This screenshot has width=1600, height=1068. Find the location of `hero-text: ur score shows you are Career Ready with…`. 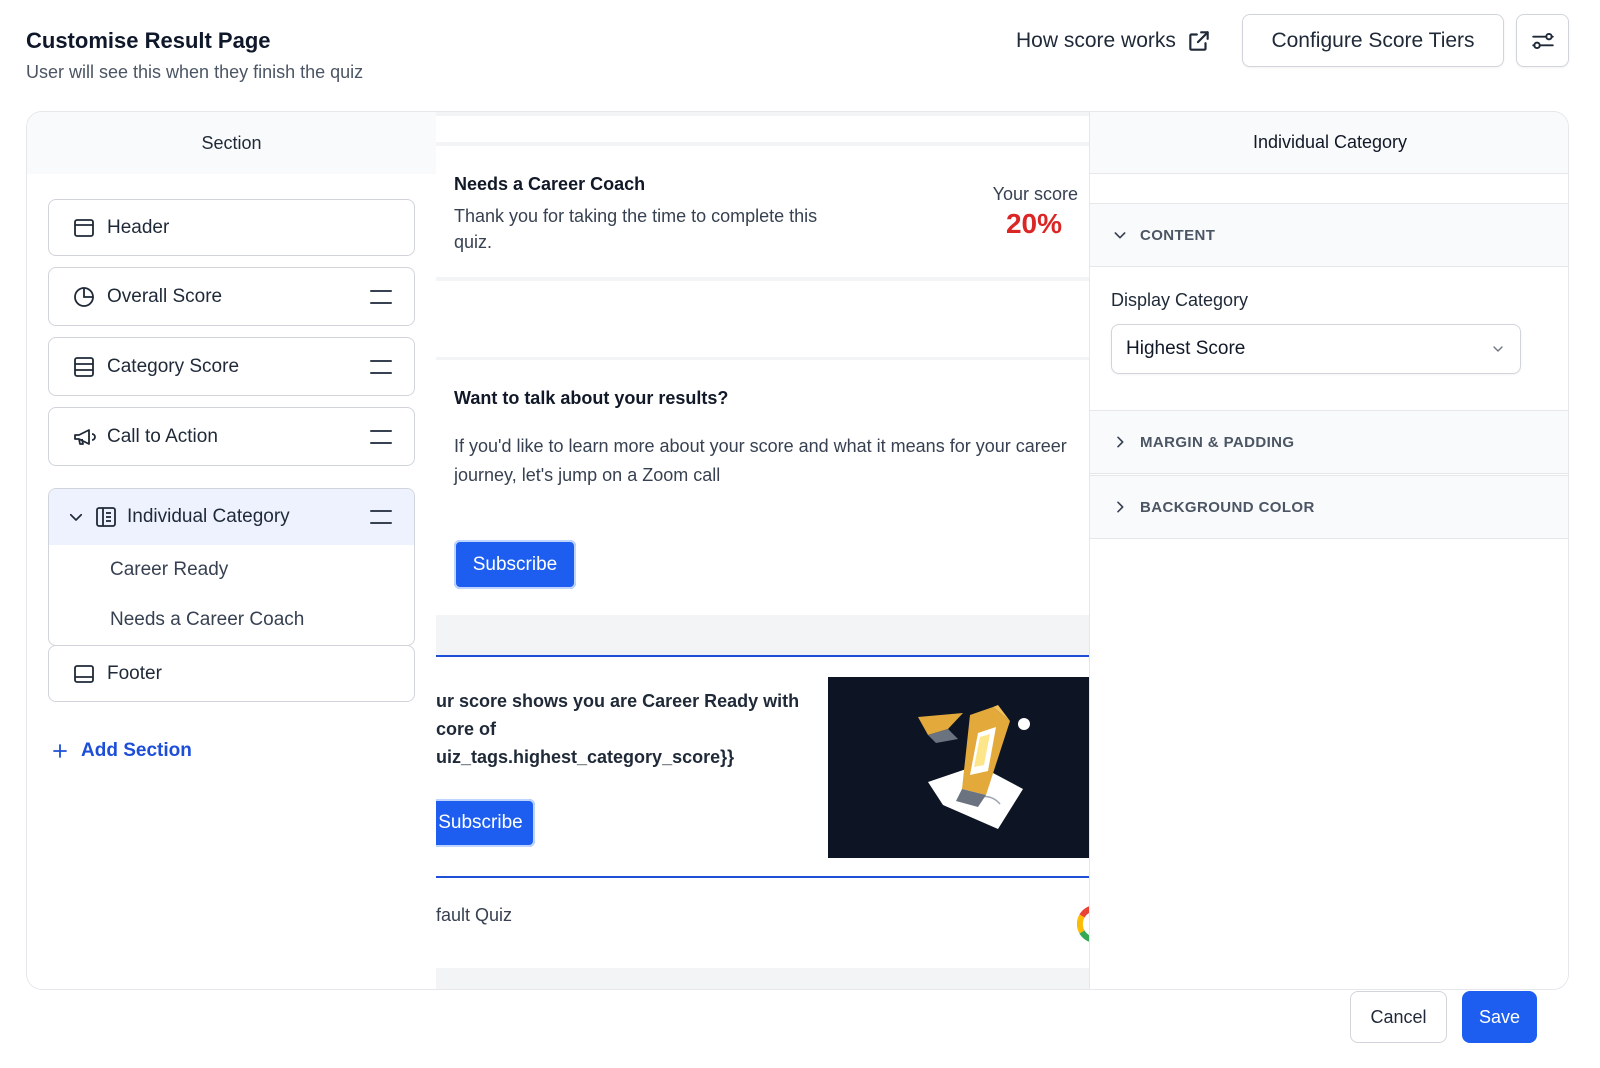

hero-text: ur score shows you are Career Ready with… is located at coordinates (626, 729).